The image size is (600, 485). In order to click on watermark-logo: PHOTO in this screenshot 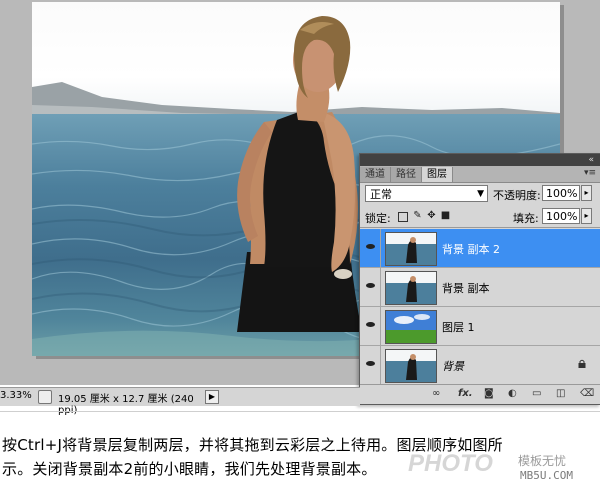, I will do `click(450, 463)`.